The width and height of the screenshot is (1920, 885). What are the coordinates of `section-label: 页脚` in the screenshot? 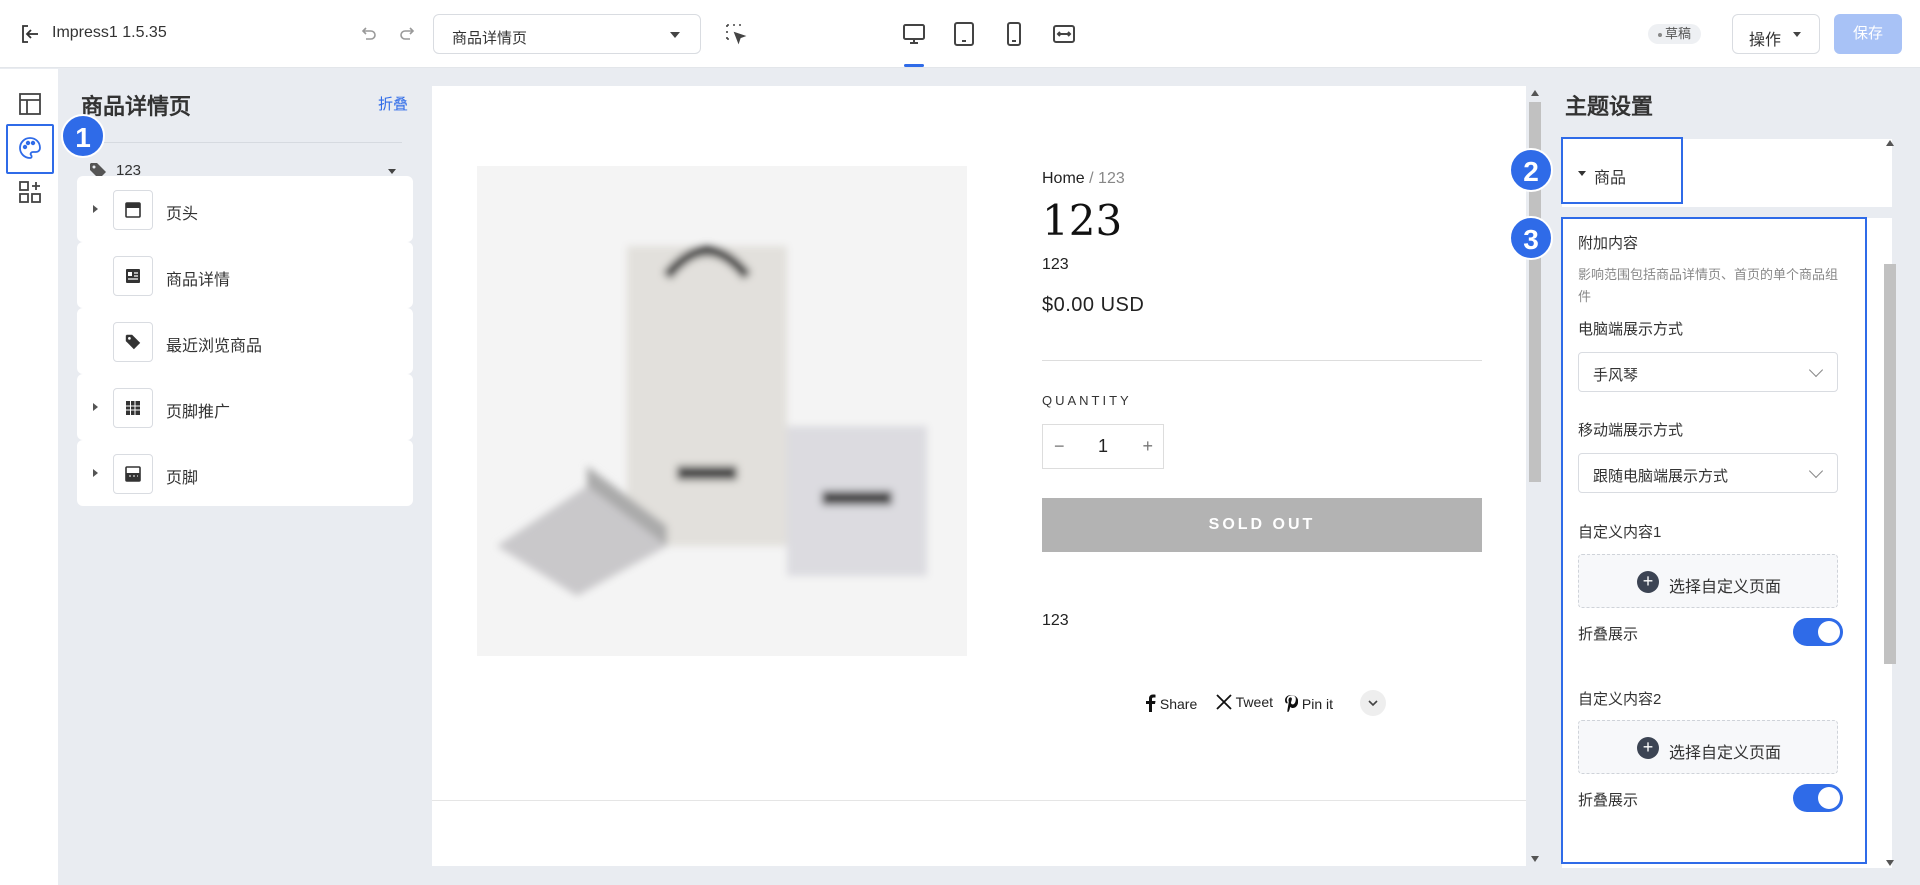 It's located at (182, 478).